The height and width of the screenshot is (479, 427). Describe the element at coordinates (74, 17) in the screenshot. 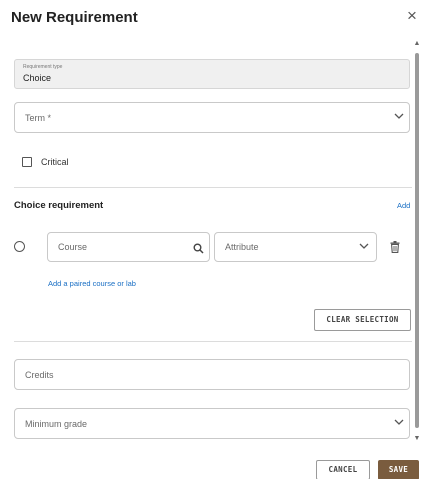

I see `dialog-title: New Requirement` at that location.